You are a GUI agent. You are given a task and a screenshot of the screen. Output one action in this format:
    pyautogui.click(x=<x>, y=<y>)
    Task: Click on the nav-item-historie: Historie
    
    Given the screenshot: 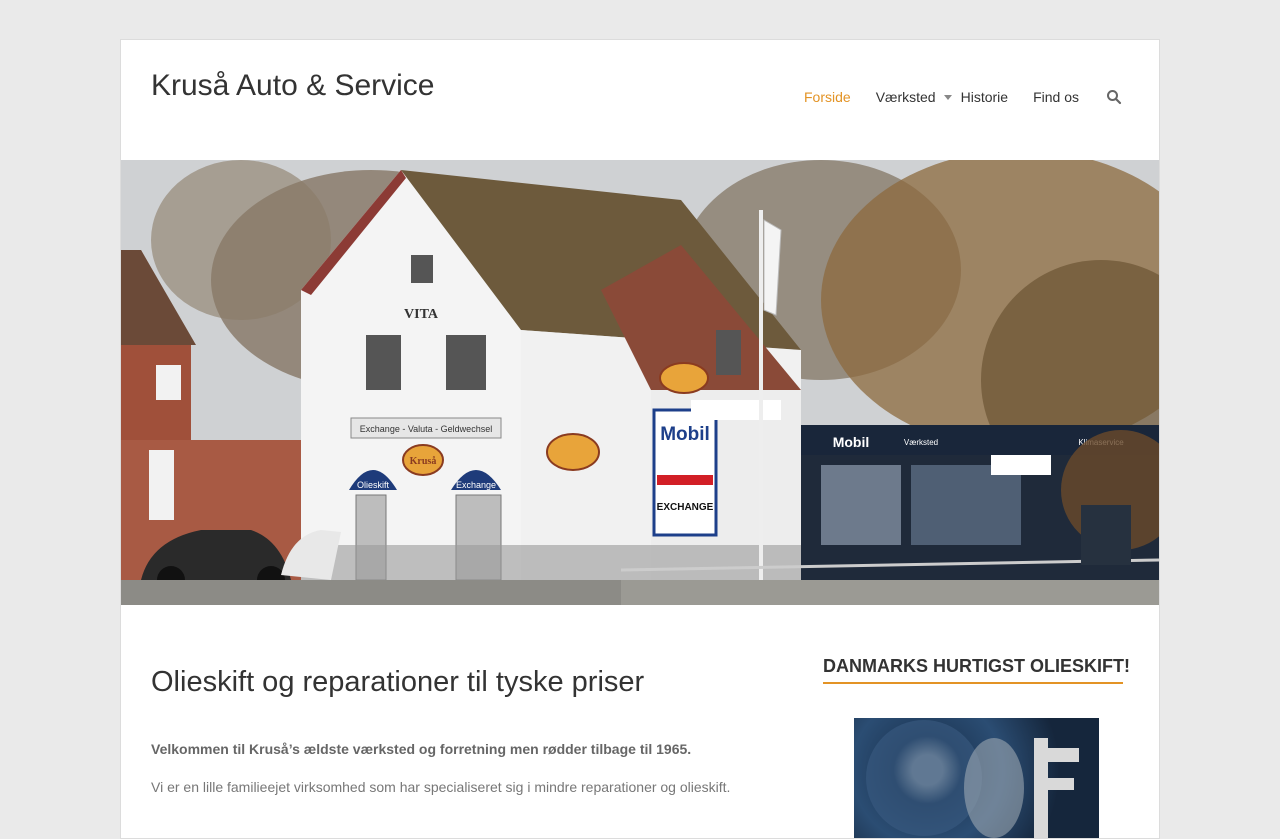 What is the action you would take?
    pyautogui.click(x=984, y=97)
    